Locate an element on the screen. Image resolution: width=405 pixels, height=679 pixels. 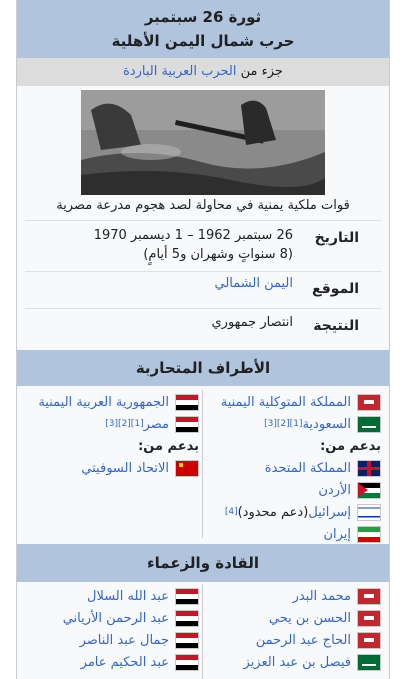
commander-item: عبد الحكيم عامر is located at coordinates (140, 662).